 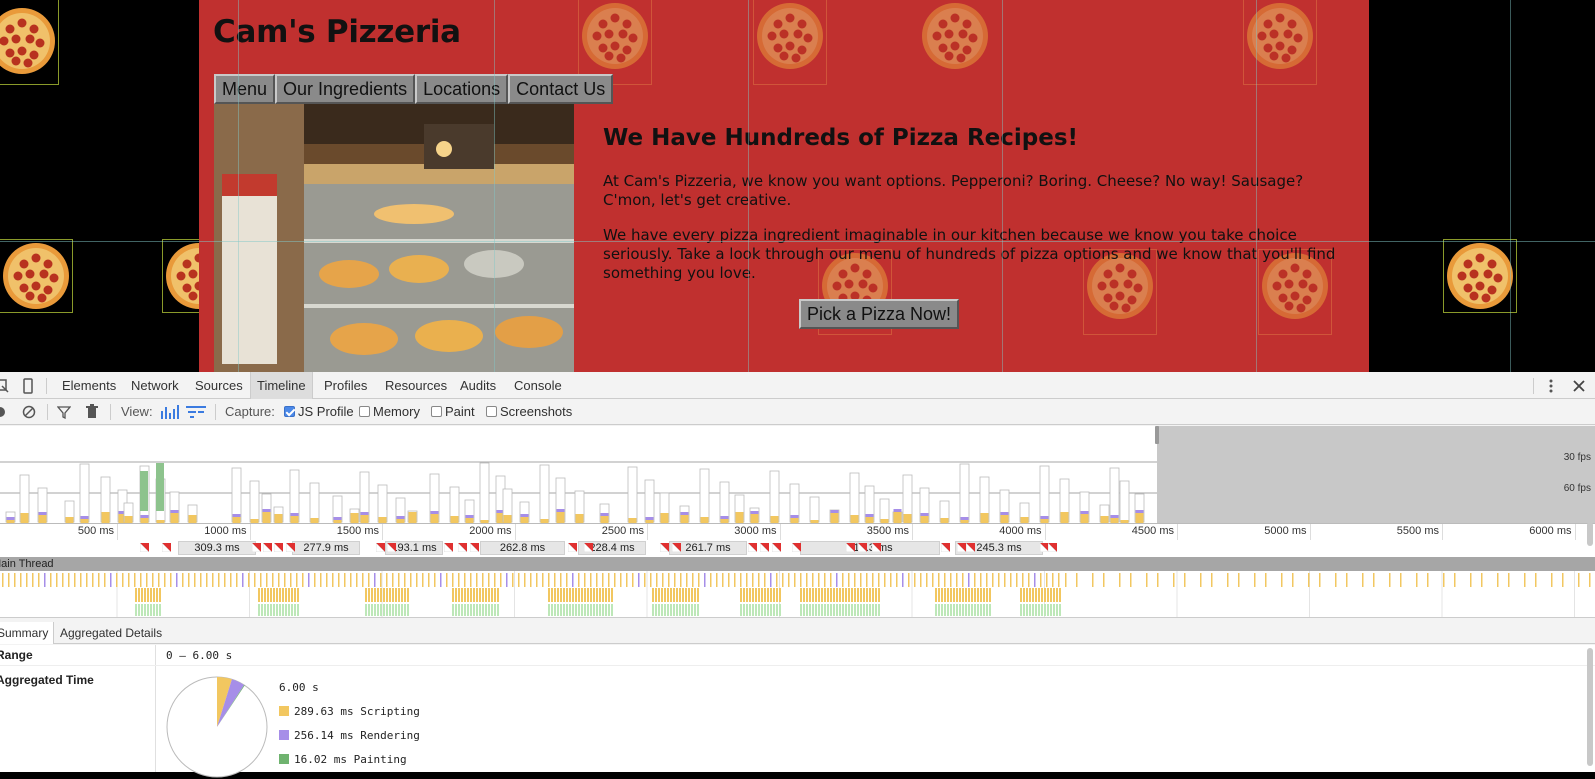 What do you see at coordinates (92, 411) in the screenshot?
I see `trash-icon` at bounding box center [92, 411].